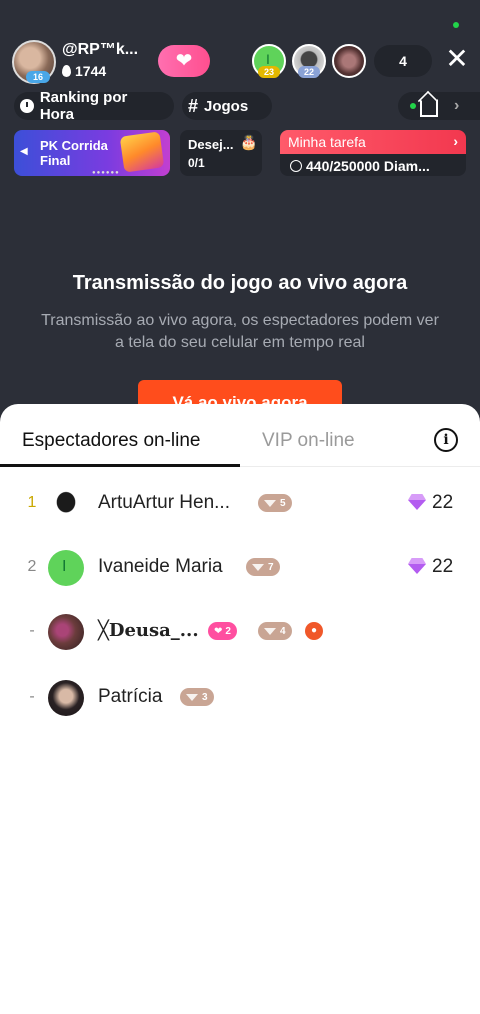 This screenshot has height=1014, width=480. I want to click on tab-vip-online: VIP on-line, so click(308, 441).